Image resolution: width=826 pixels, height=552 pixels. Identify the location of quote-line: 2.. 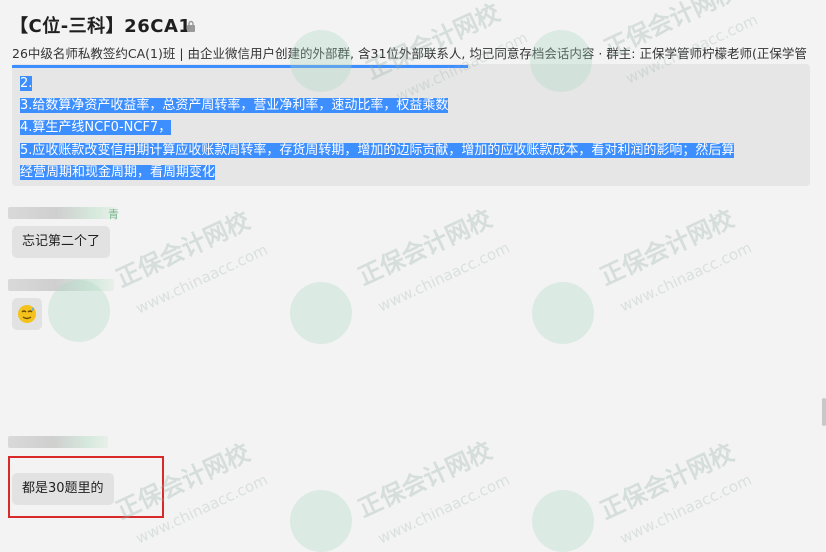
(26, 83).